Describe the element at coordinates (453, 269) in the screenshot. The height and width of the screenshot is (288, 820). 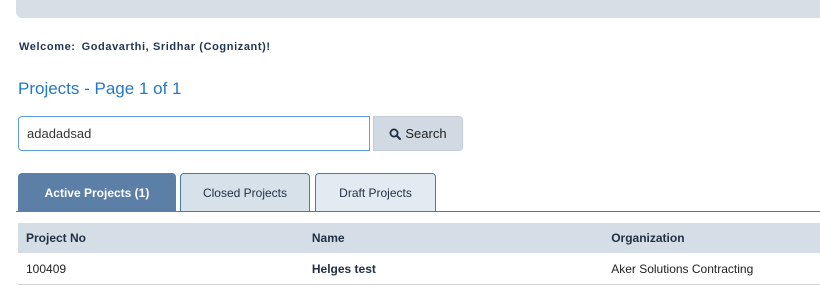
I see `cell-project-name-link: Helges test` at that location.